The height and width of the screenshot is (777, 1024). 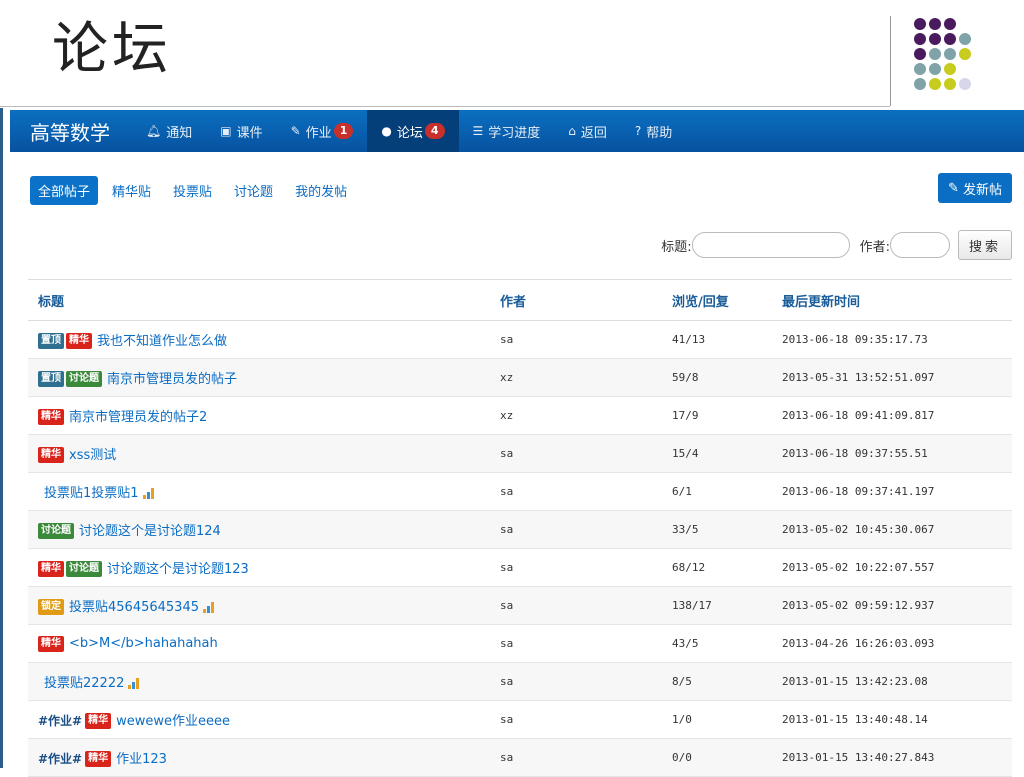 I want to click on post-title-link: xss测试, so click(x=92, y=455).